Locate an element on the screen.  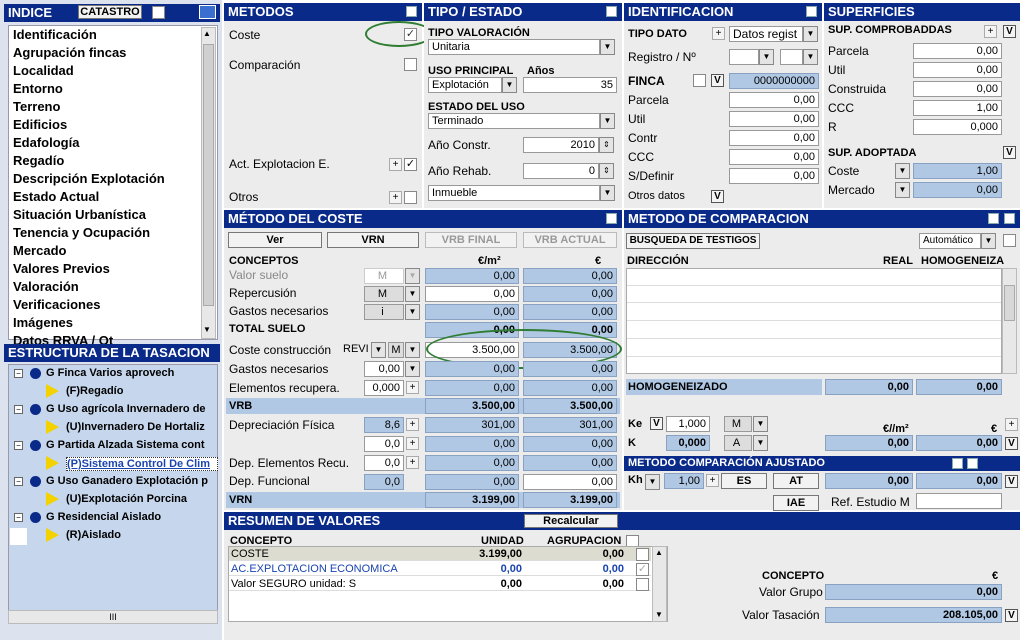
indice-item: Situación Urbanística is located at coordinates (79, 214).